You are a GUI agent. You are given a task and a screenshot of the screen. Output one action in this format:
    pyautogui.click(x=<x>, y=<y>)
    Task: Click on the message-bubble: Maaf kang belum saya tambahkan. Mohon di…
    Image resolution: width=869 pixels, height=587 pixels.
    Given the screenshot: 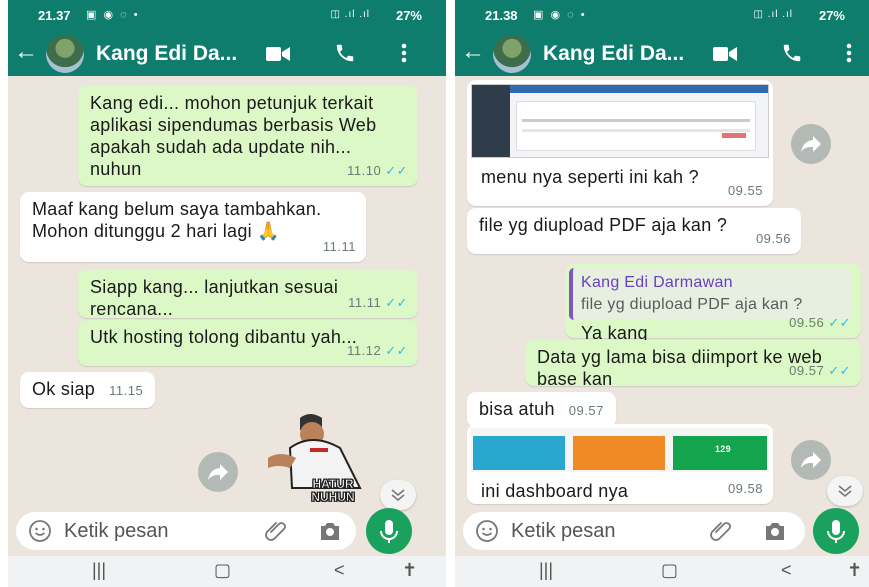 What is the action you would take?
    pyautogui.click(x=193, y=227)
    